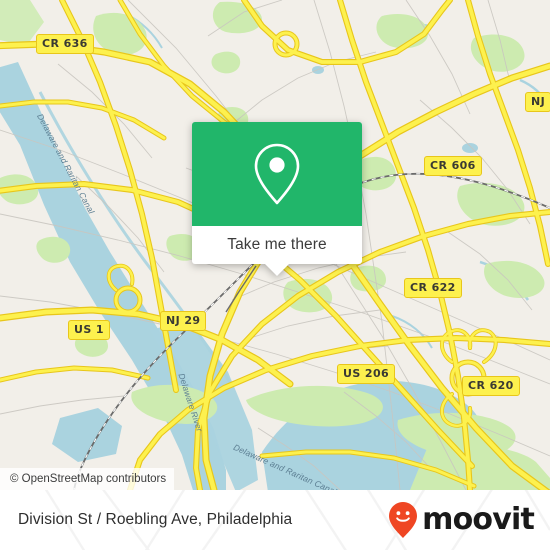 The height and width of the screenshot is (550, 550). I want to click on map-pin-icon, so click(277, 174).